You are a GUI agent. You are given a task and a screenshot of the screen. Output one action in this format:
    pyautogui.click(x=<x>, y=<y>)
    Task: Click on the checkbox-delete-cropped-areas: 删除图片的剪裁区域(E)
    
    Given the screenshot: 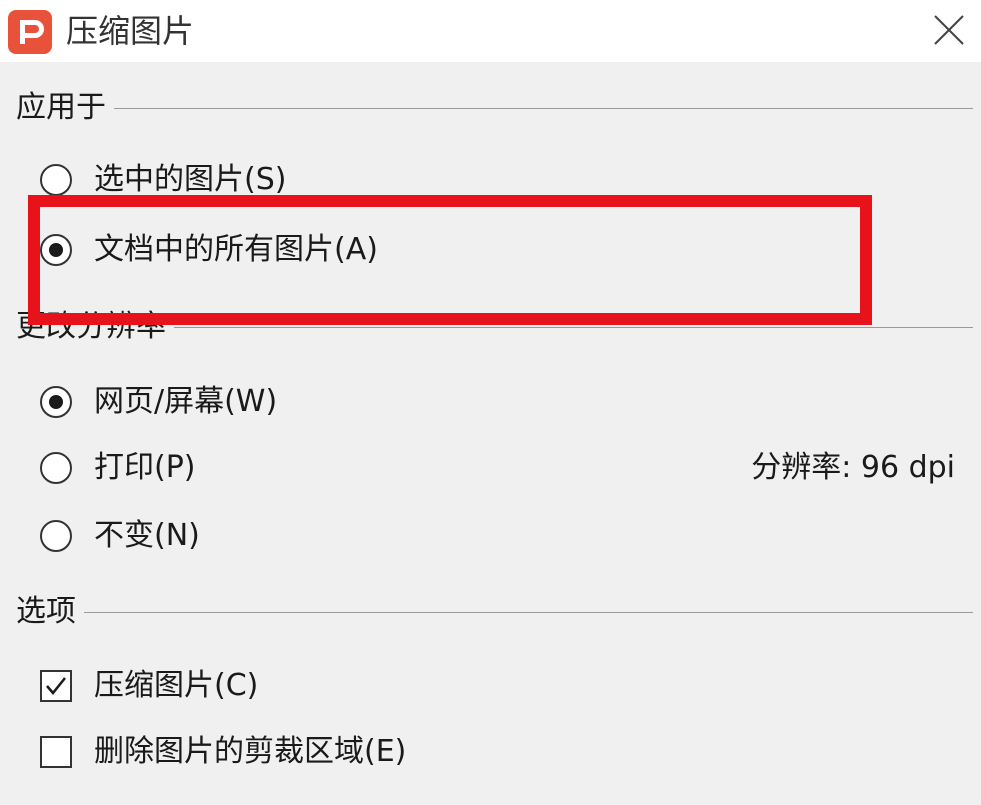 What is the action you would take?
    pyautogui.click(x=223, y=752)
    